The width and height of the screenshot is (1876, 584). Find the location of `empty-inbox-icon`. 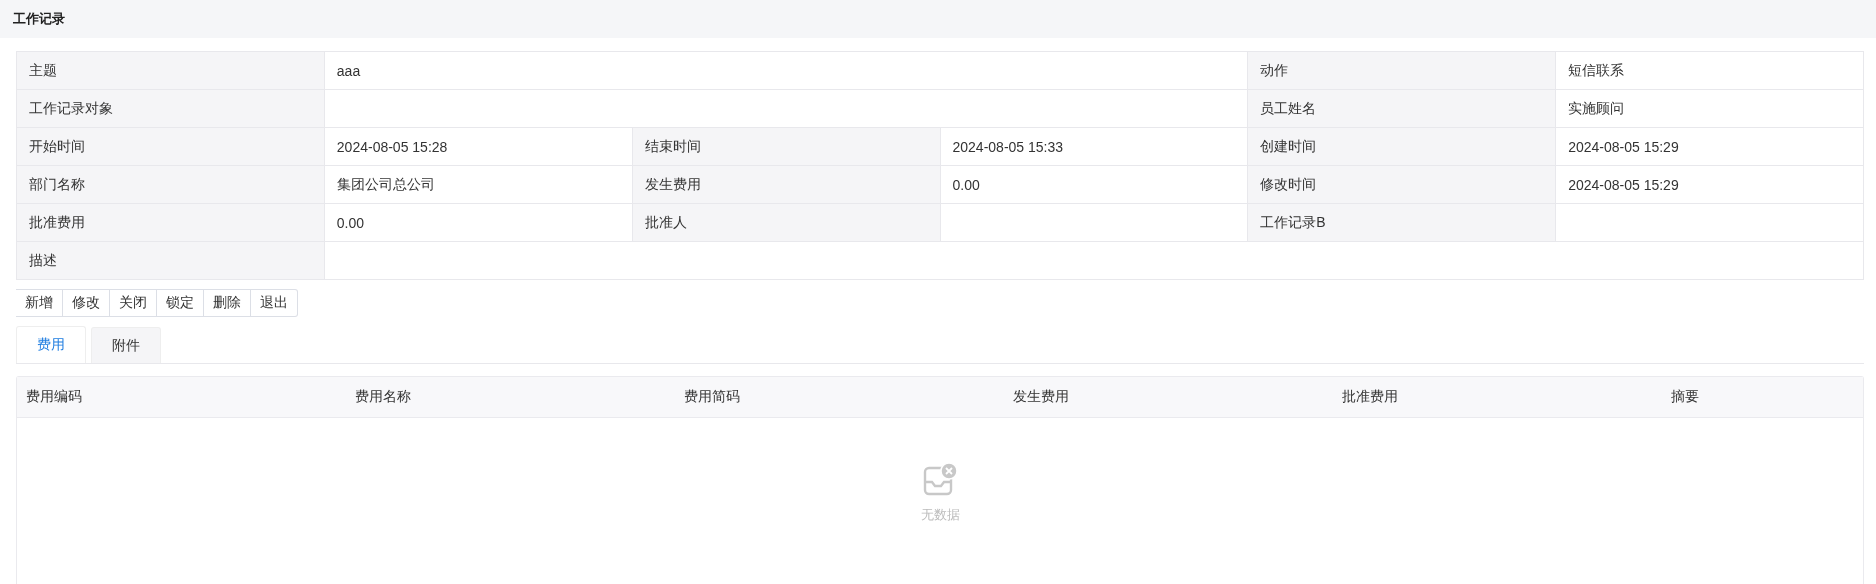

empty-inbox-icon is located at coordinates (940, 480).